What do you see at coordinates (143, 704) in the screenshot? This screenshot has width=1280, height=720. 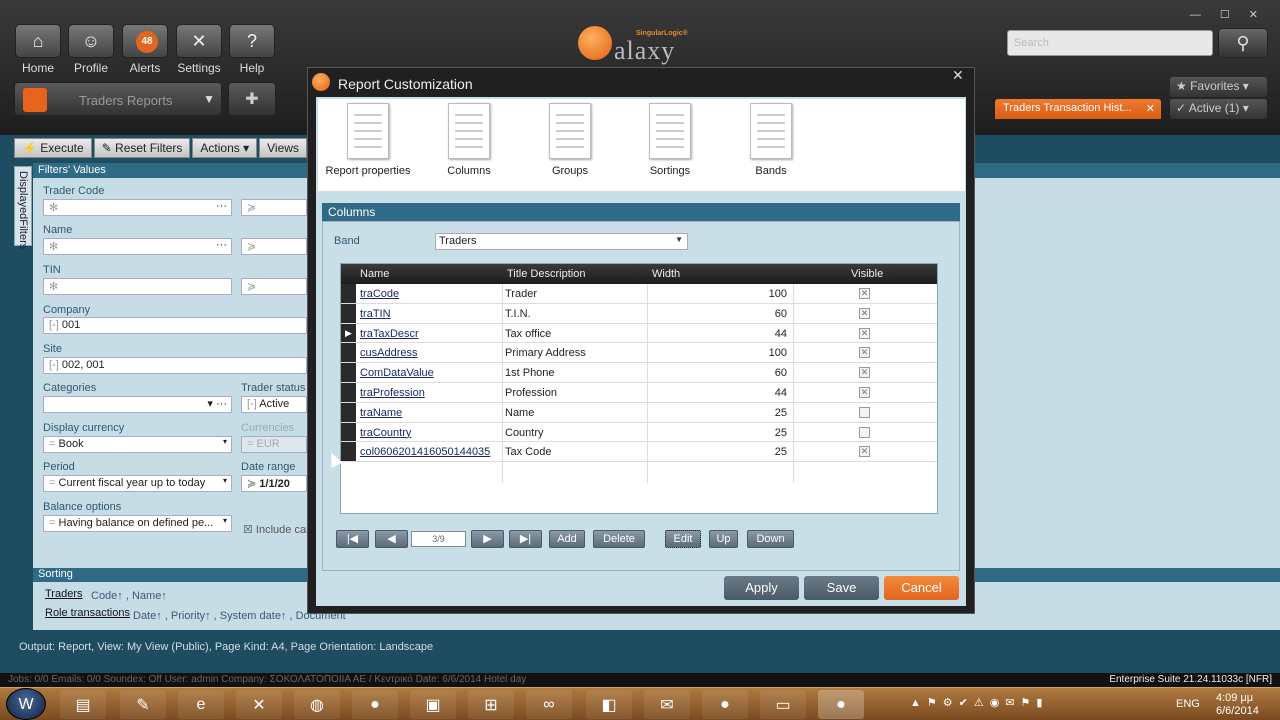 I see `tools-taskbar-icon: ✎` at bounding box center [143, 704].